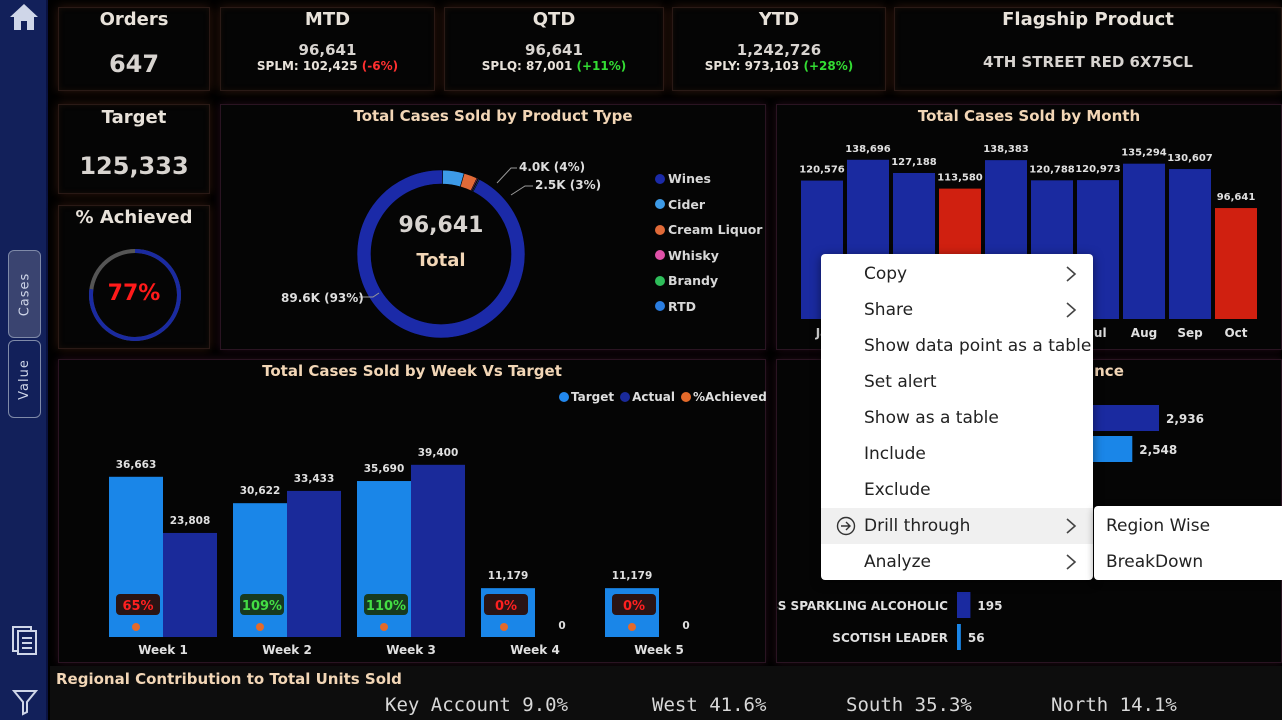 Image resolution: width=1282 pixels, height=720 pixels. Describe the element at coordinates (889, 310) in the screenshot. I see `menu-item-share-label: Share` at that location.